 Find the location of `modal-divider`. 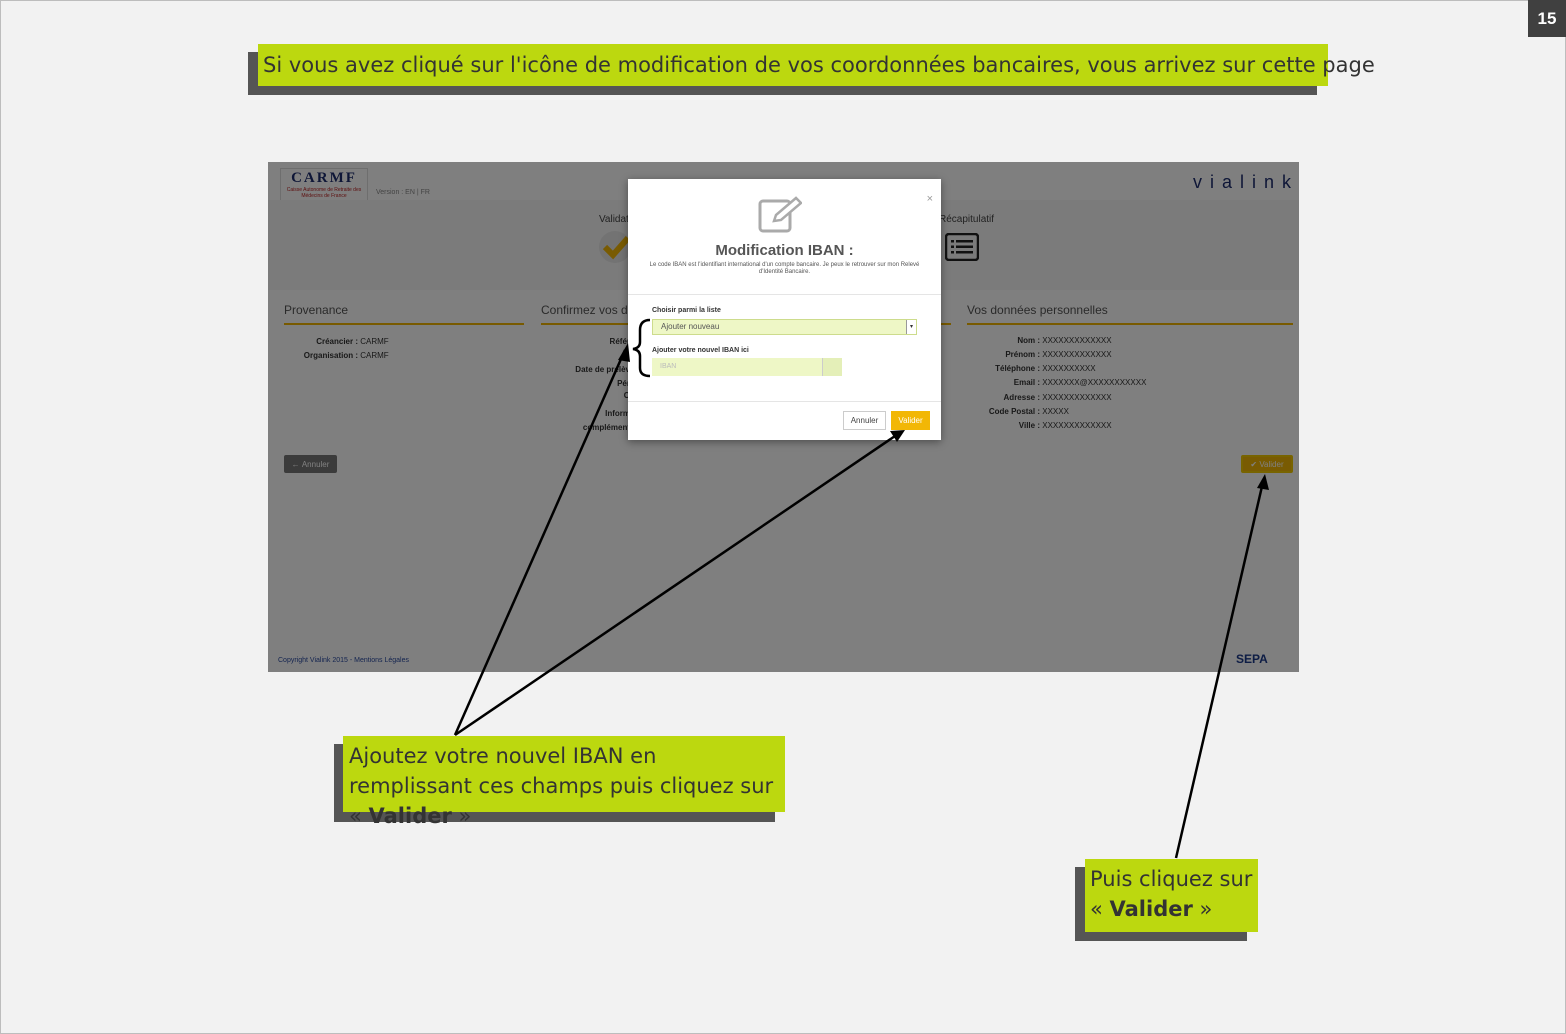

modal-divider is located at coordinates (784, 294).